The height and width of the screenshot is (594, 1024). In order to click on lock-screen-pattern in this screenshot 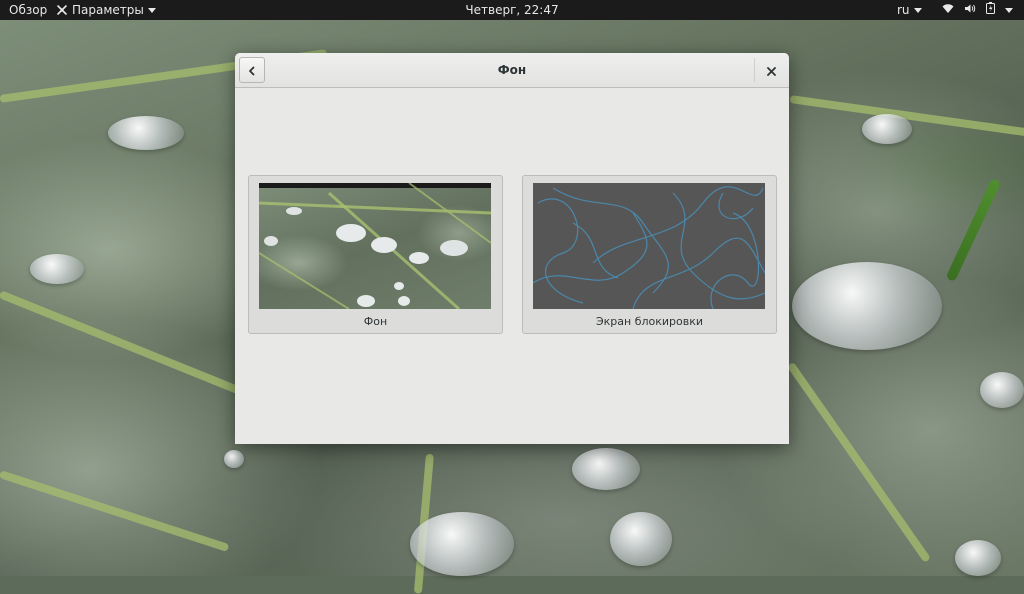, I will do `click(649, 247)`.